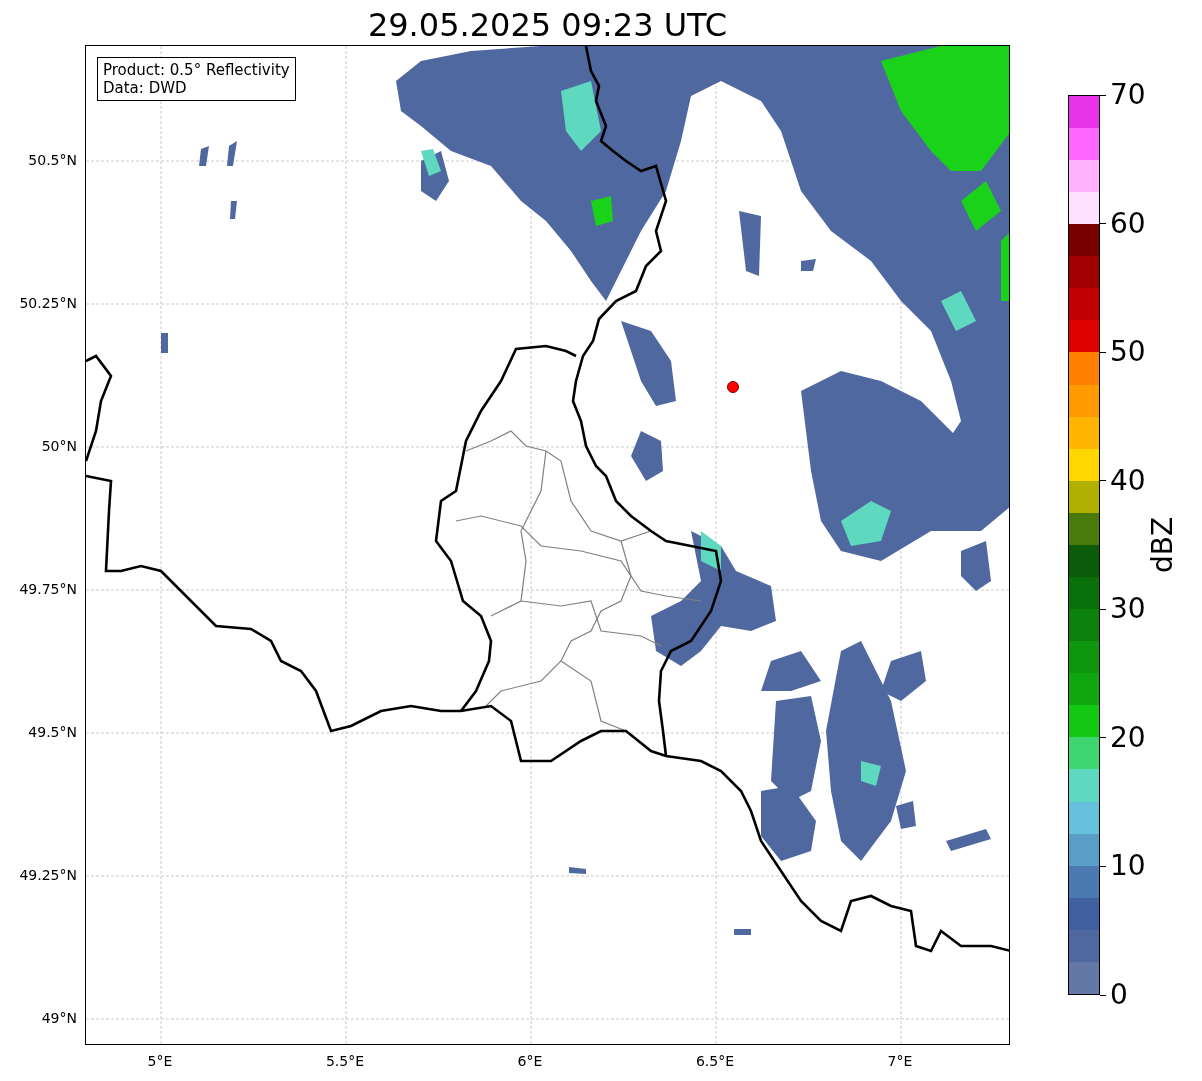 Image resolution: width=1202 pixels, height=1081 pixels. Describe the element at coordinates (160, 1061) in the screenshot. I see `longitude-label: 5°E` at that location.